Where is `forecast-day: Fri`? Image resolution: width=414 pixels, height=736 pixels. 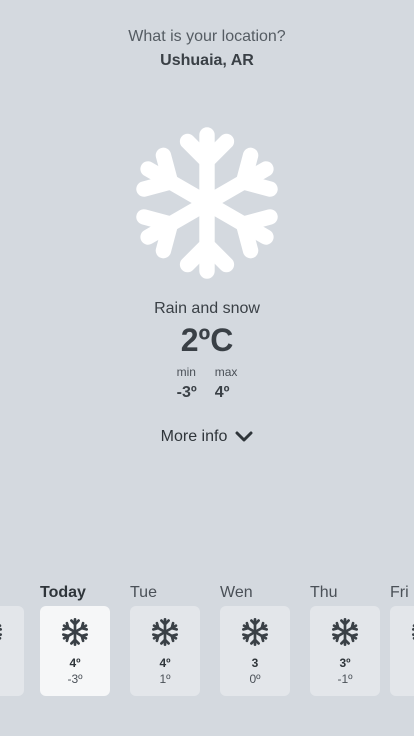 forecast-day: Fri is located at coordinates (402, 639).